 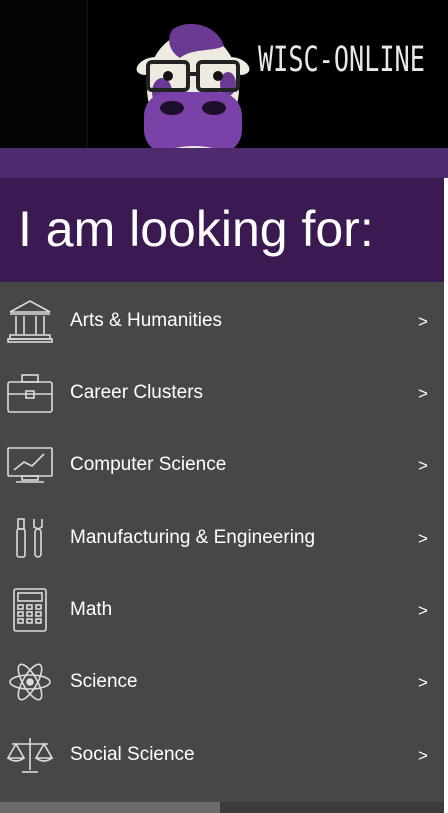 I want to click on menu-item-computer-science: Computer Science >, so click(x=222, y=464).